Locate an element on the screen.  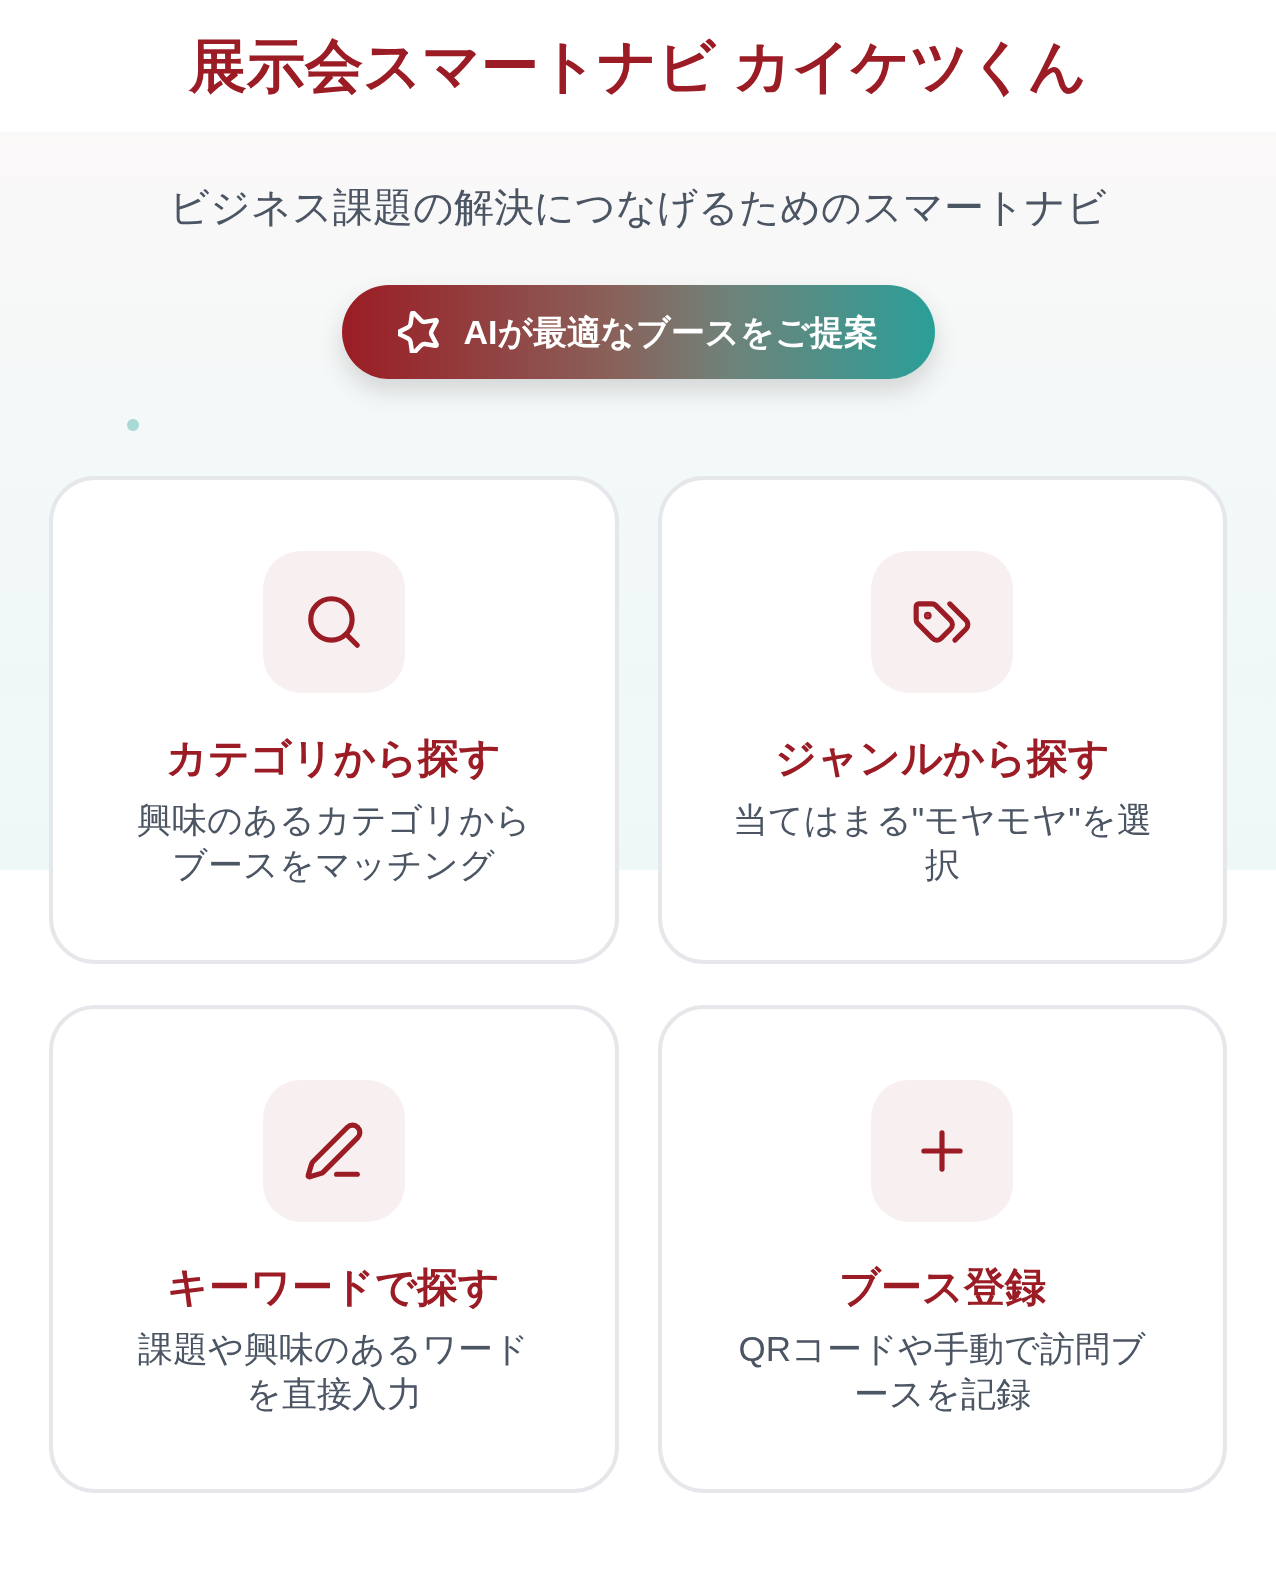
dot-icon is located at coordinates (133, 425).